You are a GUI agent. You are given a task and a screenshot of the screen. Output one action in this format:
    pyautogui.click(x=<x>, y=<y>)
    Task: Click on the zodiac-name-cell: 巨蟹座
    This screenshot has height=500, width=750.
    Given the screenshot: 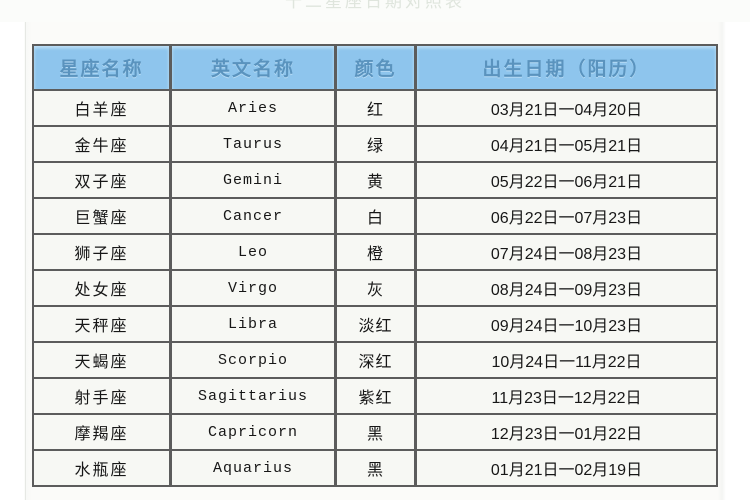 What is the action you would take?
    pyautogui.click(x=101, y=217)
    